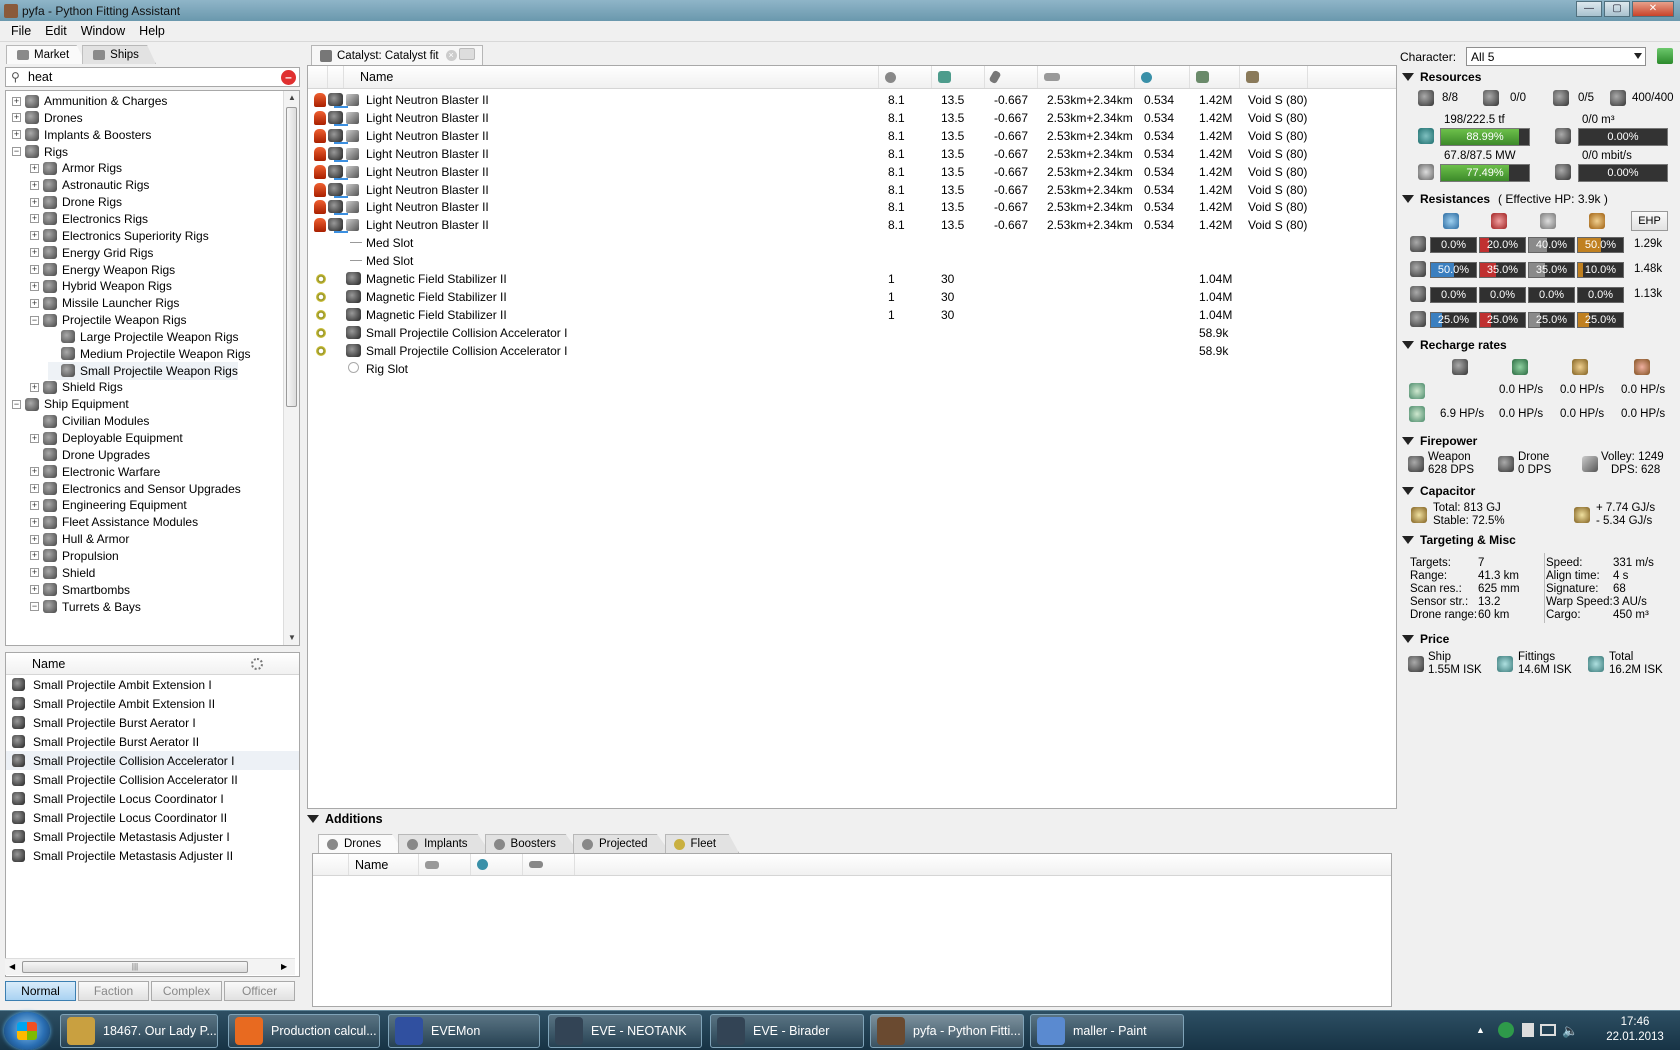 The image size is (1680, 1050). What do you see at coordinates (1506, 1030) in the screenshot?
I see `tray-app-icon` at bounding box center [1506, 1030].